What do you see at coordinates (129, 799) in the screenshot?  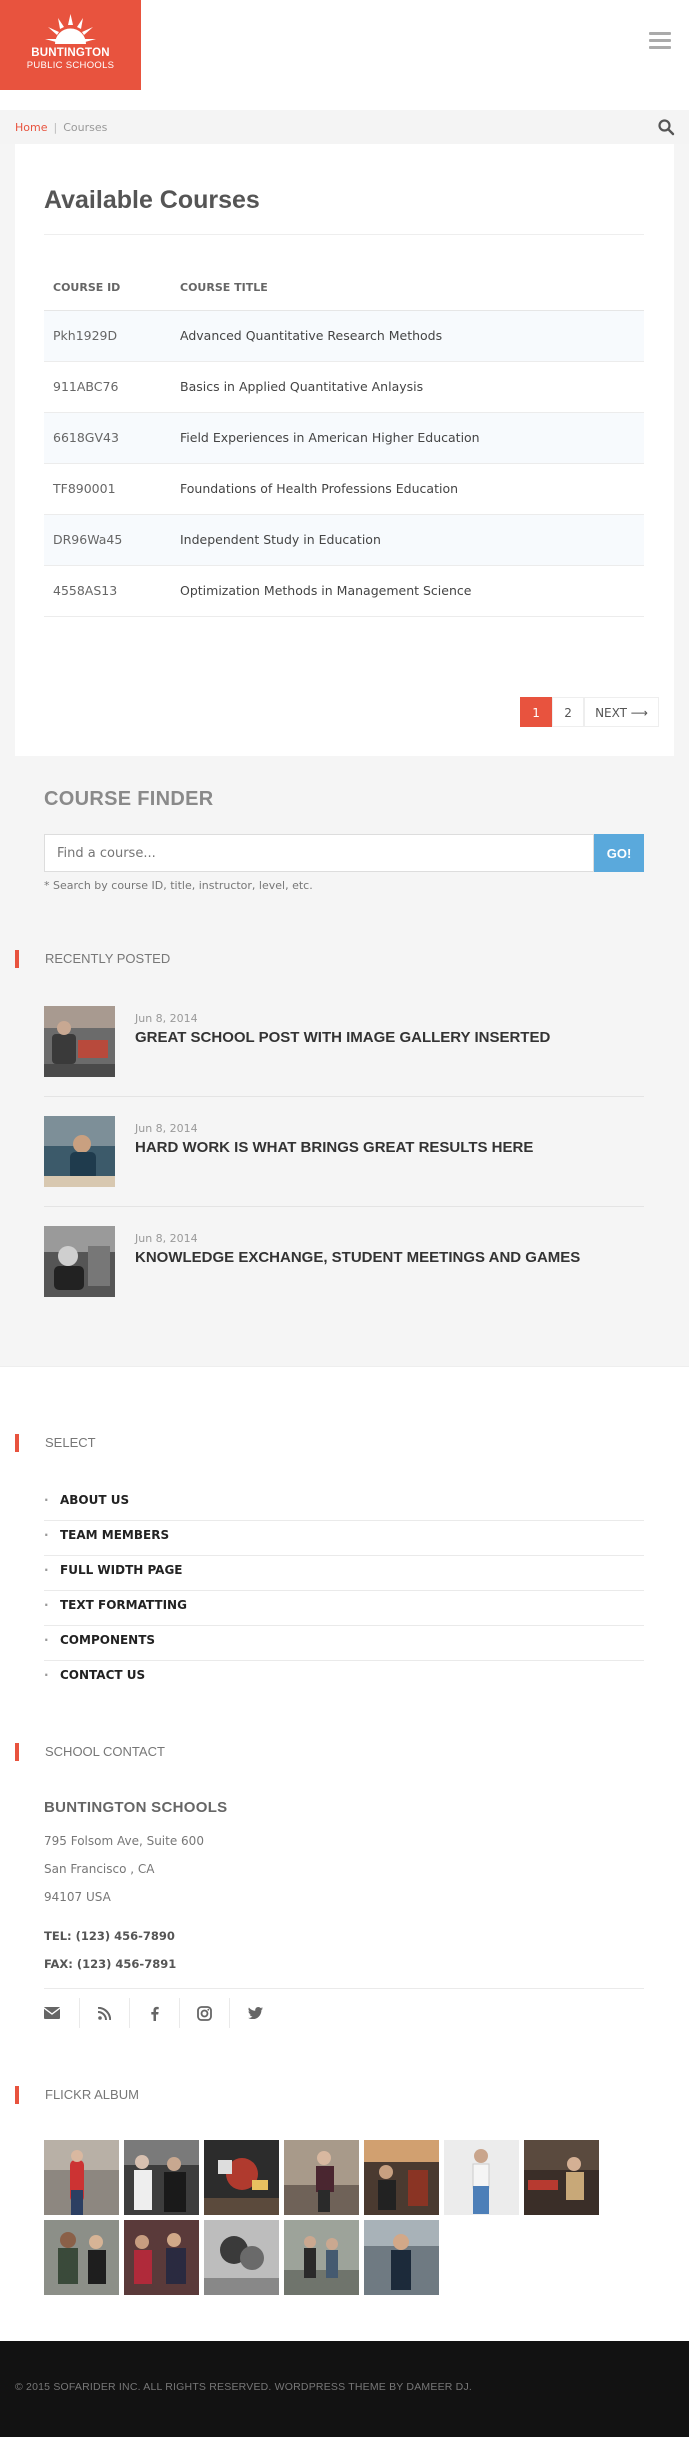 I see `course-finder-title: COURSE FINDER` at bounding box center [129, 799].